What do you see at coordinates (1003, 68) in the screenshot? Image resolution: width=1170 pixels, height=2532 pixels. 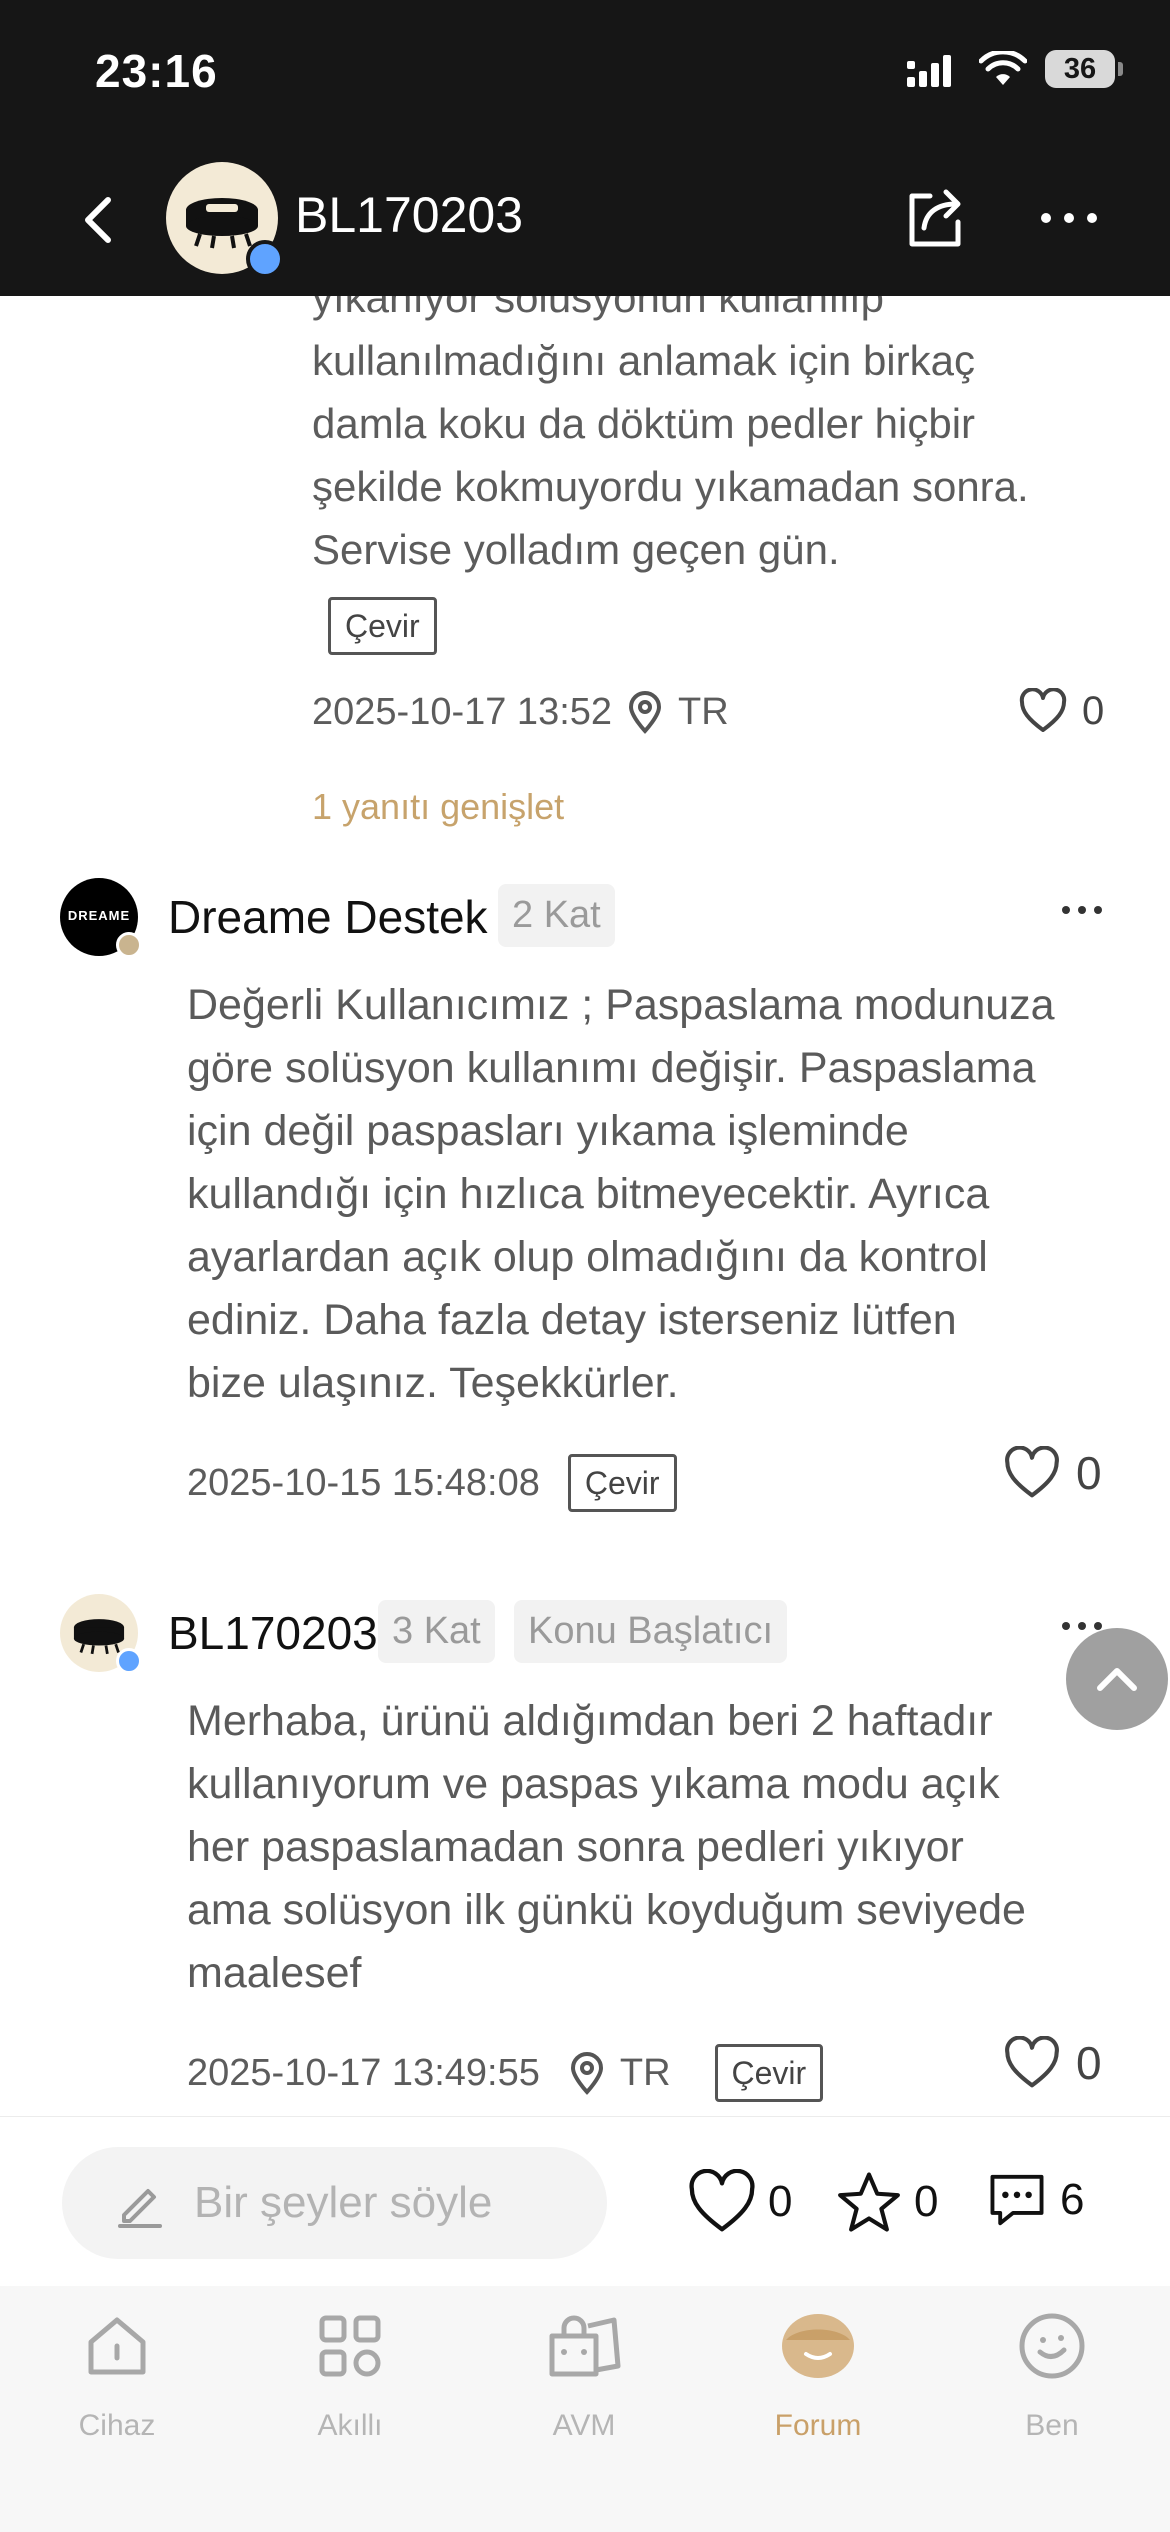 I see `wifi-icon` at bounding box center [1003, 68].